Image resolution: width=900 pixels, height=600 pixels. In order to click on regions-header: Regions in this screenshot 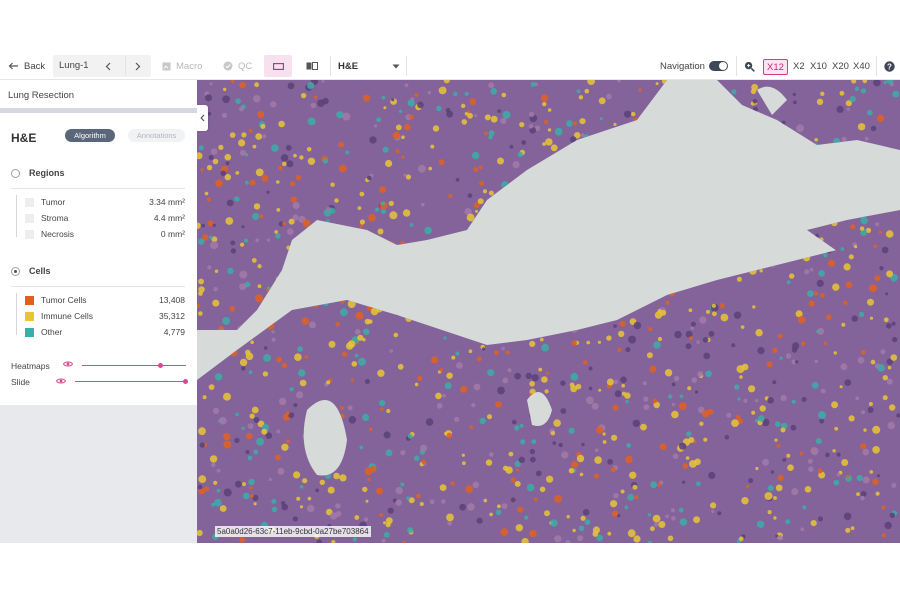, I will do `click(38, 173)`.